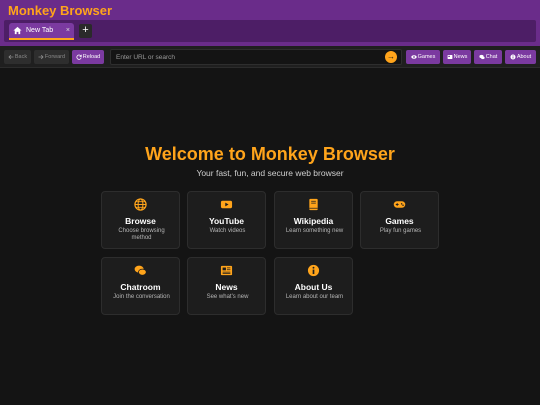 The height and width of the screenshot is (405, 540). I want to click on back-button: Back, so click(17, 57).